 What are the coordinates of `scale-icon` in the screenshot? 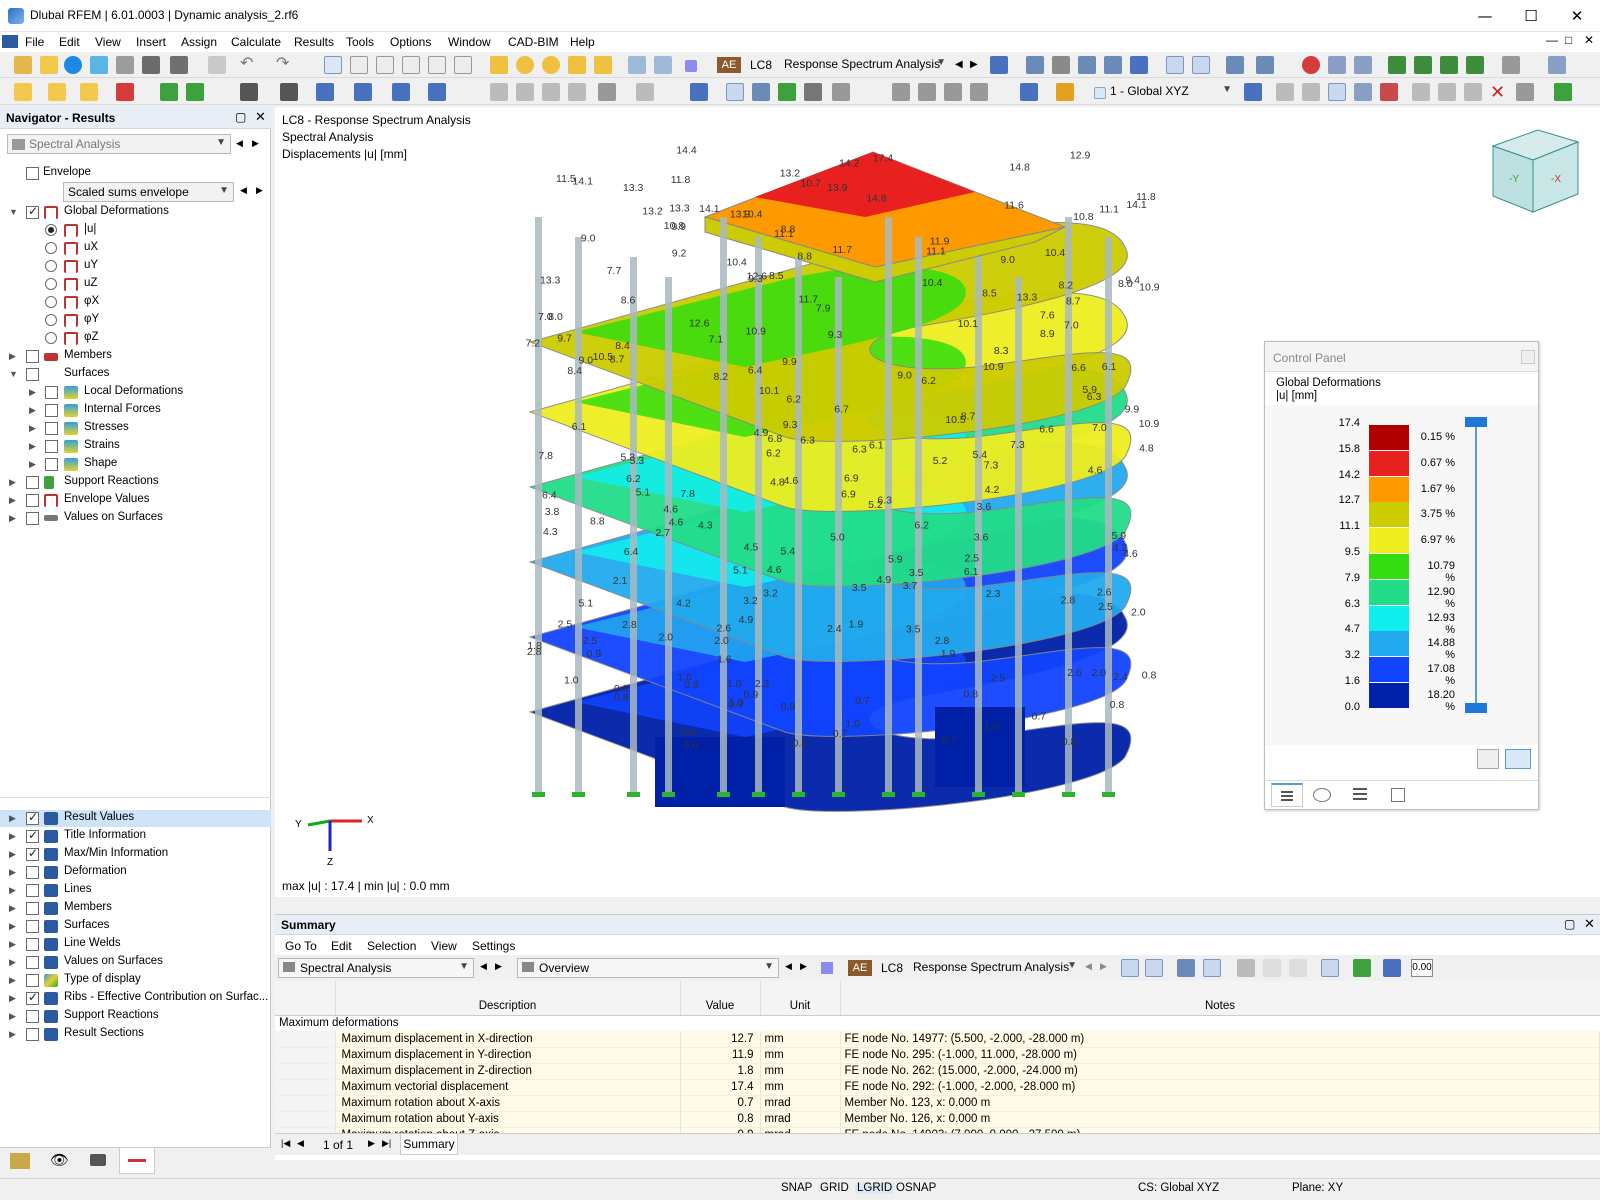 It's located at (1235, 65).